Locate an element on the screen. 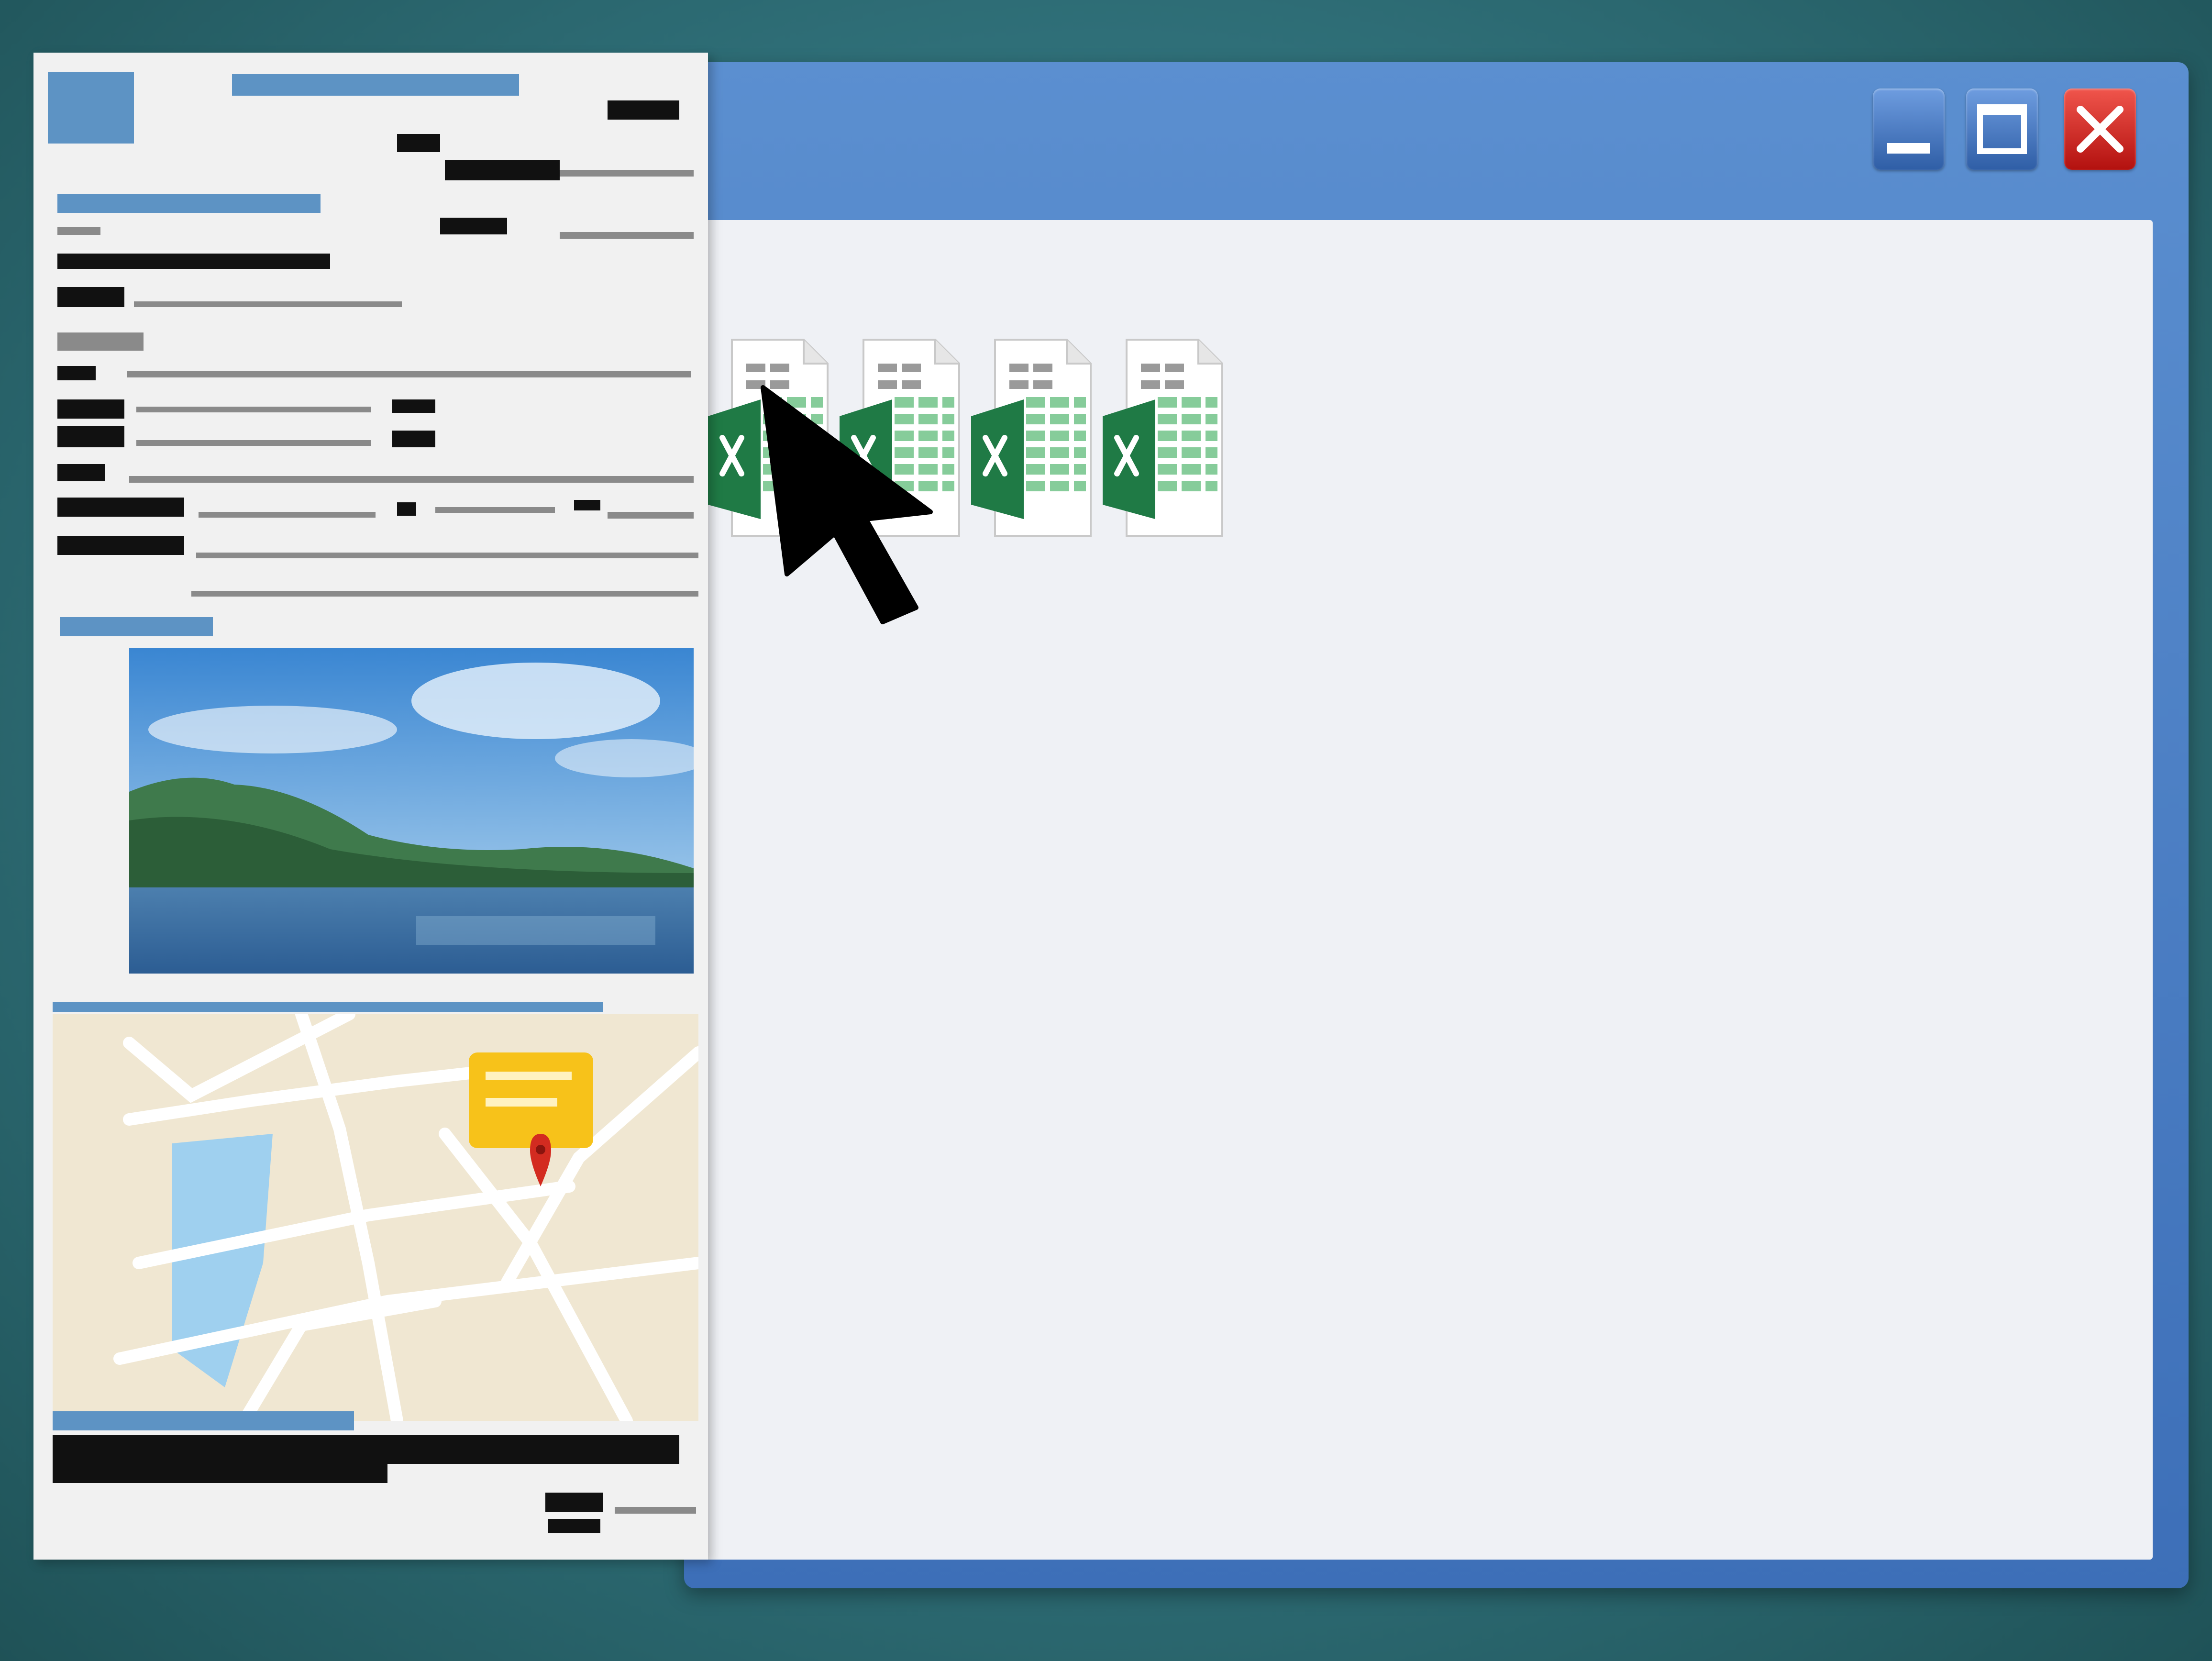  subheading is located at coordinates (100, 342).